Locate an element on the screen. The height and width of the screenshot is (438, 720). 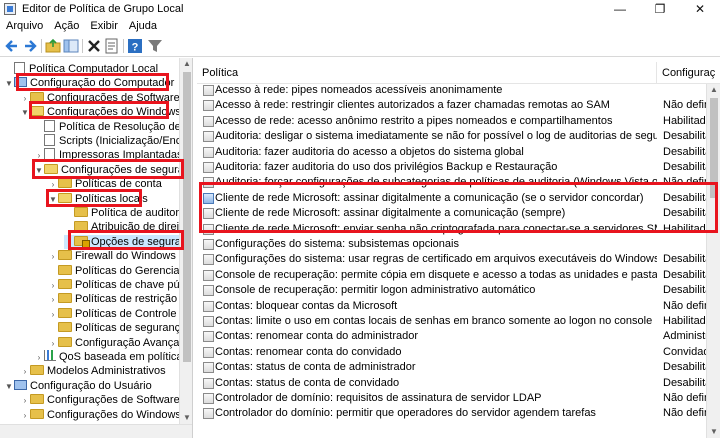
column-header-policy: Política is located at coordinates (426, 73).